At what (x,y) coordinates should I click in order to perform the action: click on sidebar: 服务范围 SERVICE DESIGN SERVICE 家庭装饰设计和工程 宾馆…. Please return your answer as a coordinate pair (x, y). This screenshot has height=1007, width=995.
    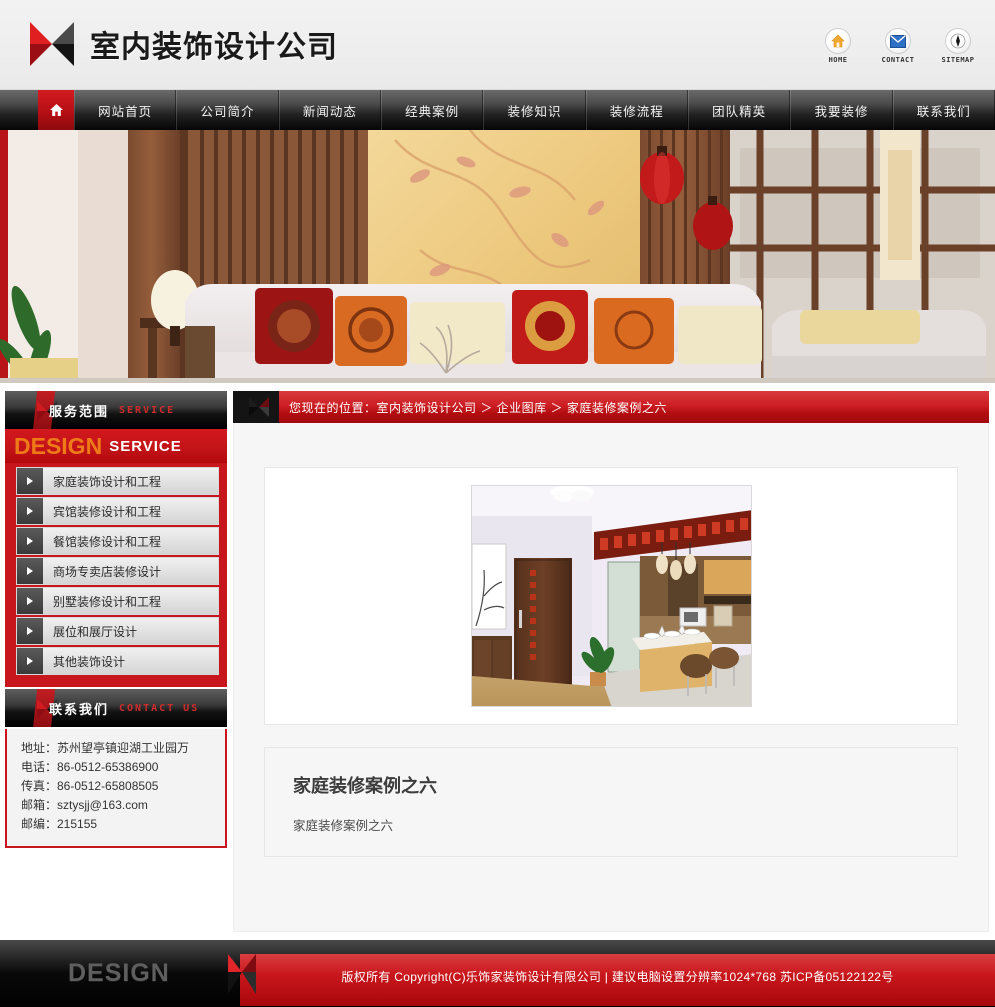
    Looking at the image, I should click on (116, 665).